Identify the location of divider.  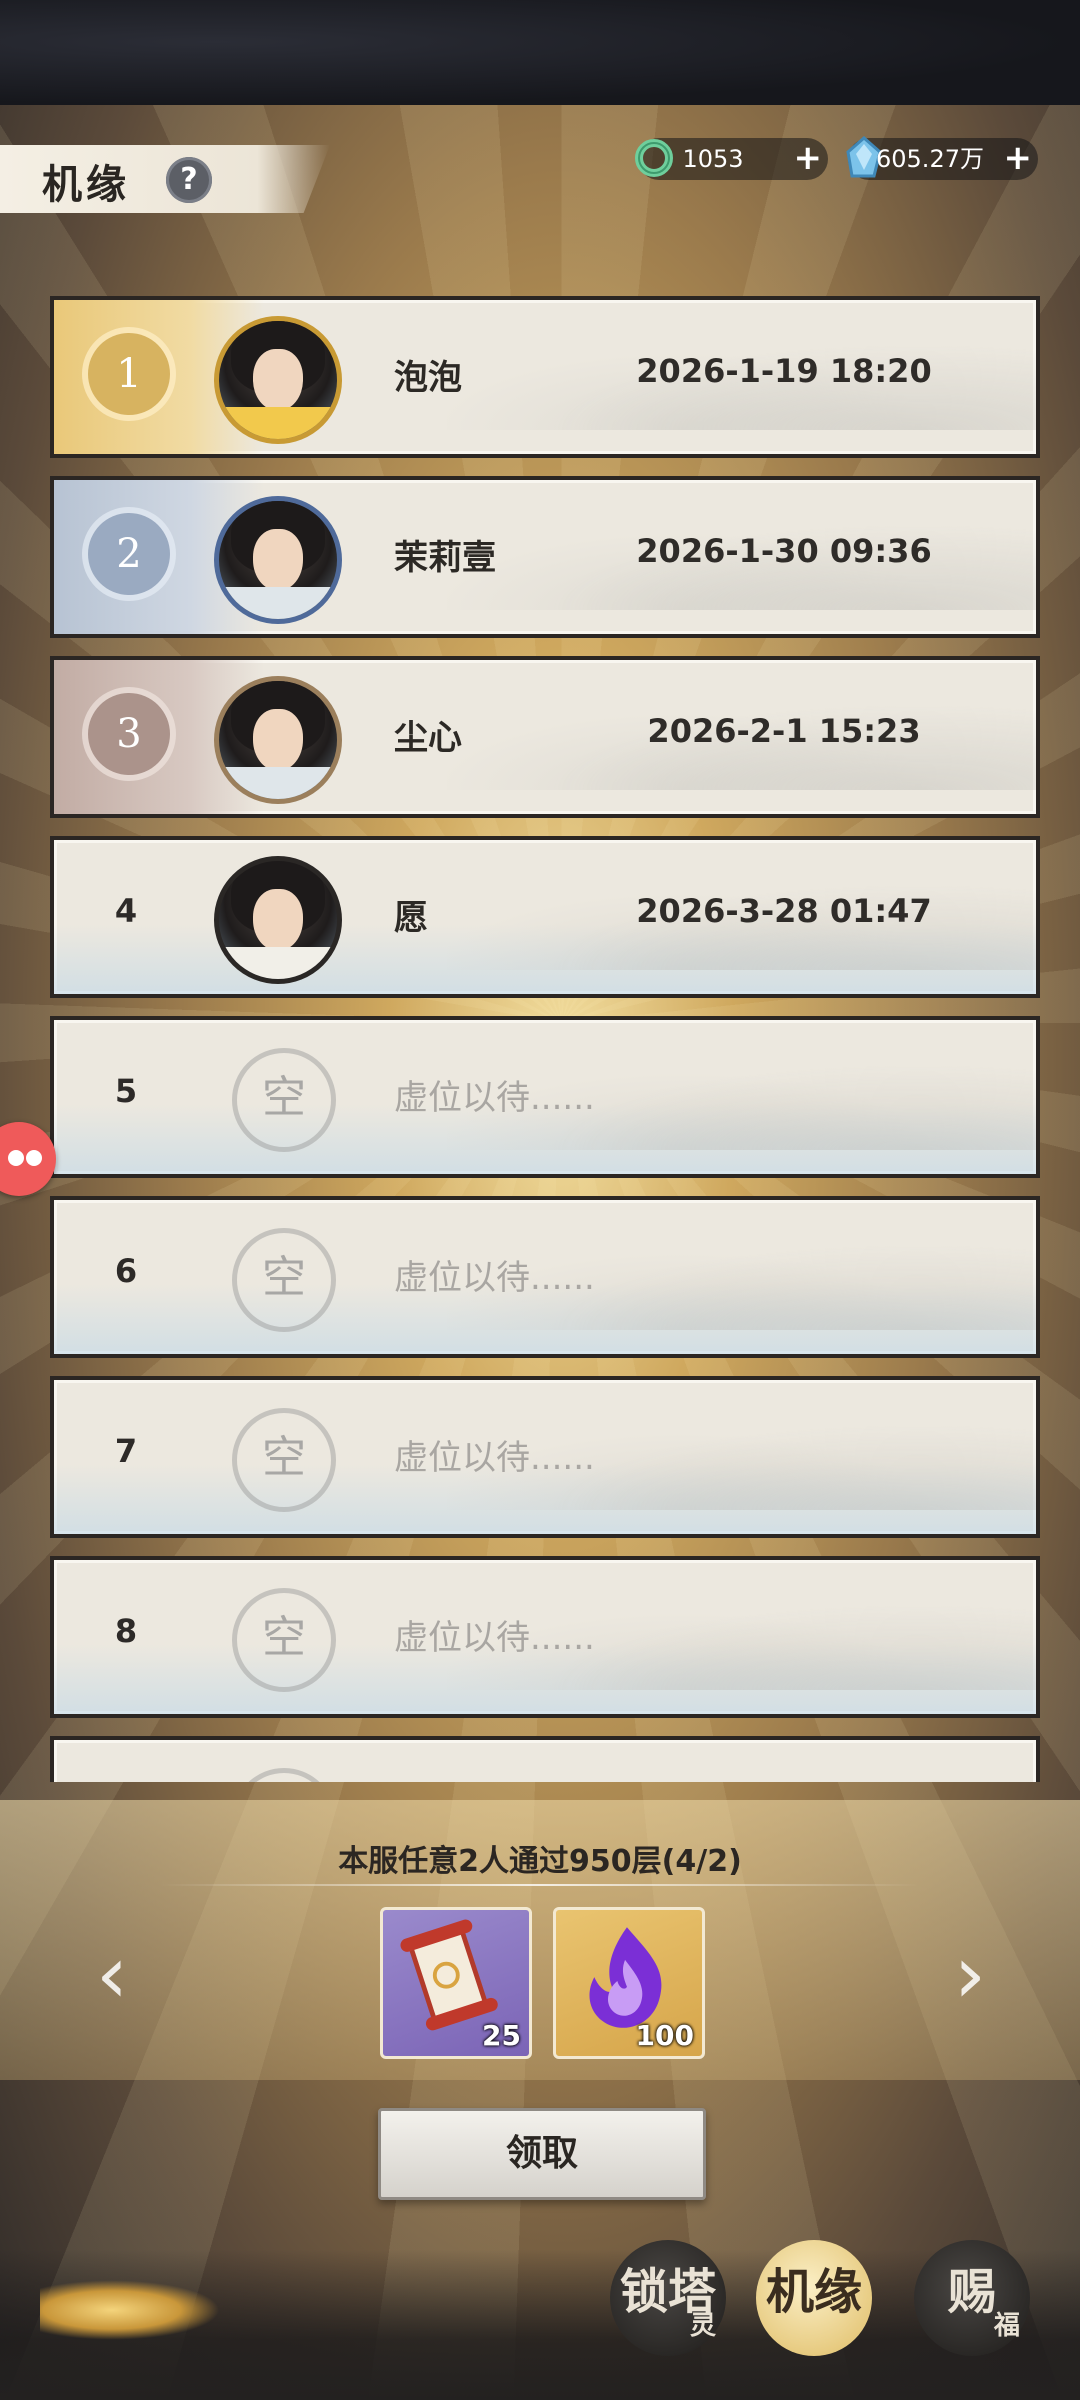
(540, 1885).